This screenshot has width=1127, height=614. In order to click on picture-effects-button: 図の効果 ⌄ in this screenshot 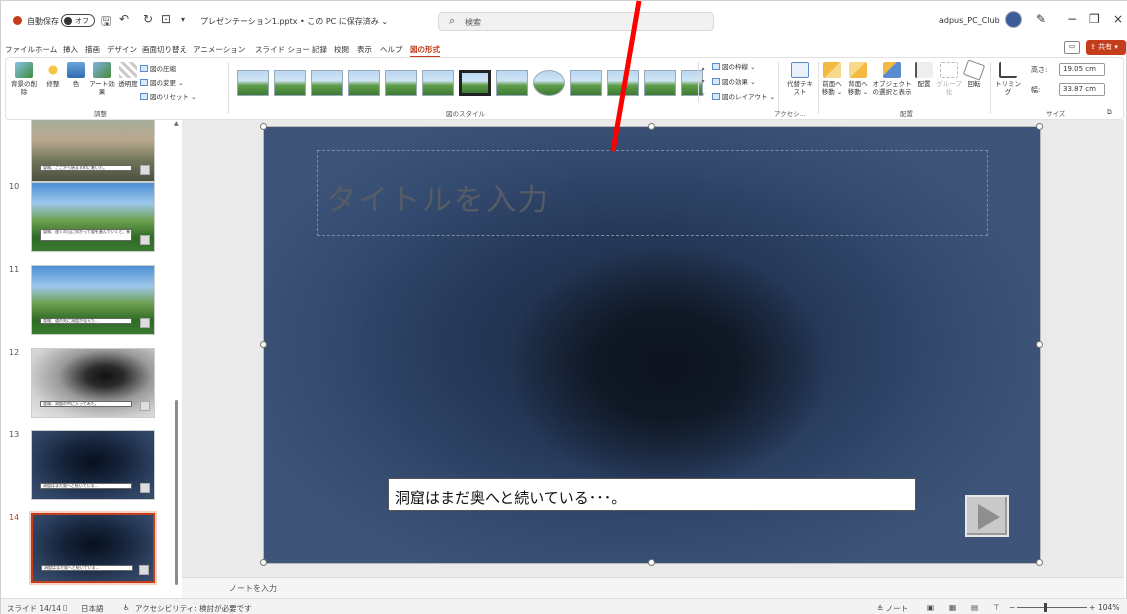, I will do `click(734, 81)`.